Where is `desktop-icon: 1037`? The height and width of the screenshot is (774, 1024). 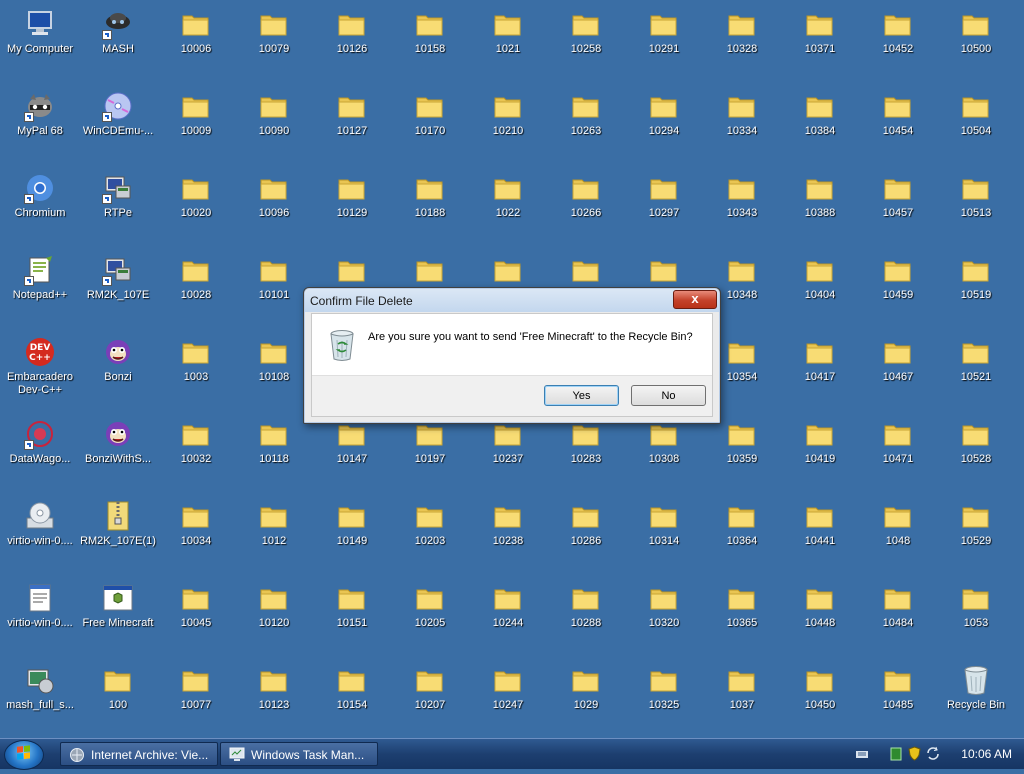 desktop-icon: 1037 is located at coordinates (742, 701).